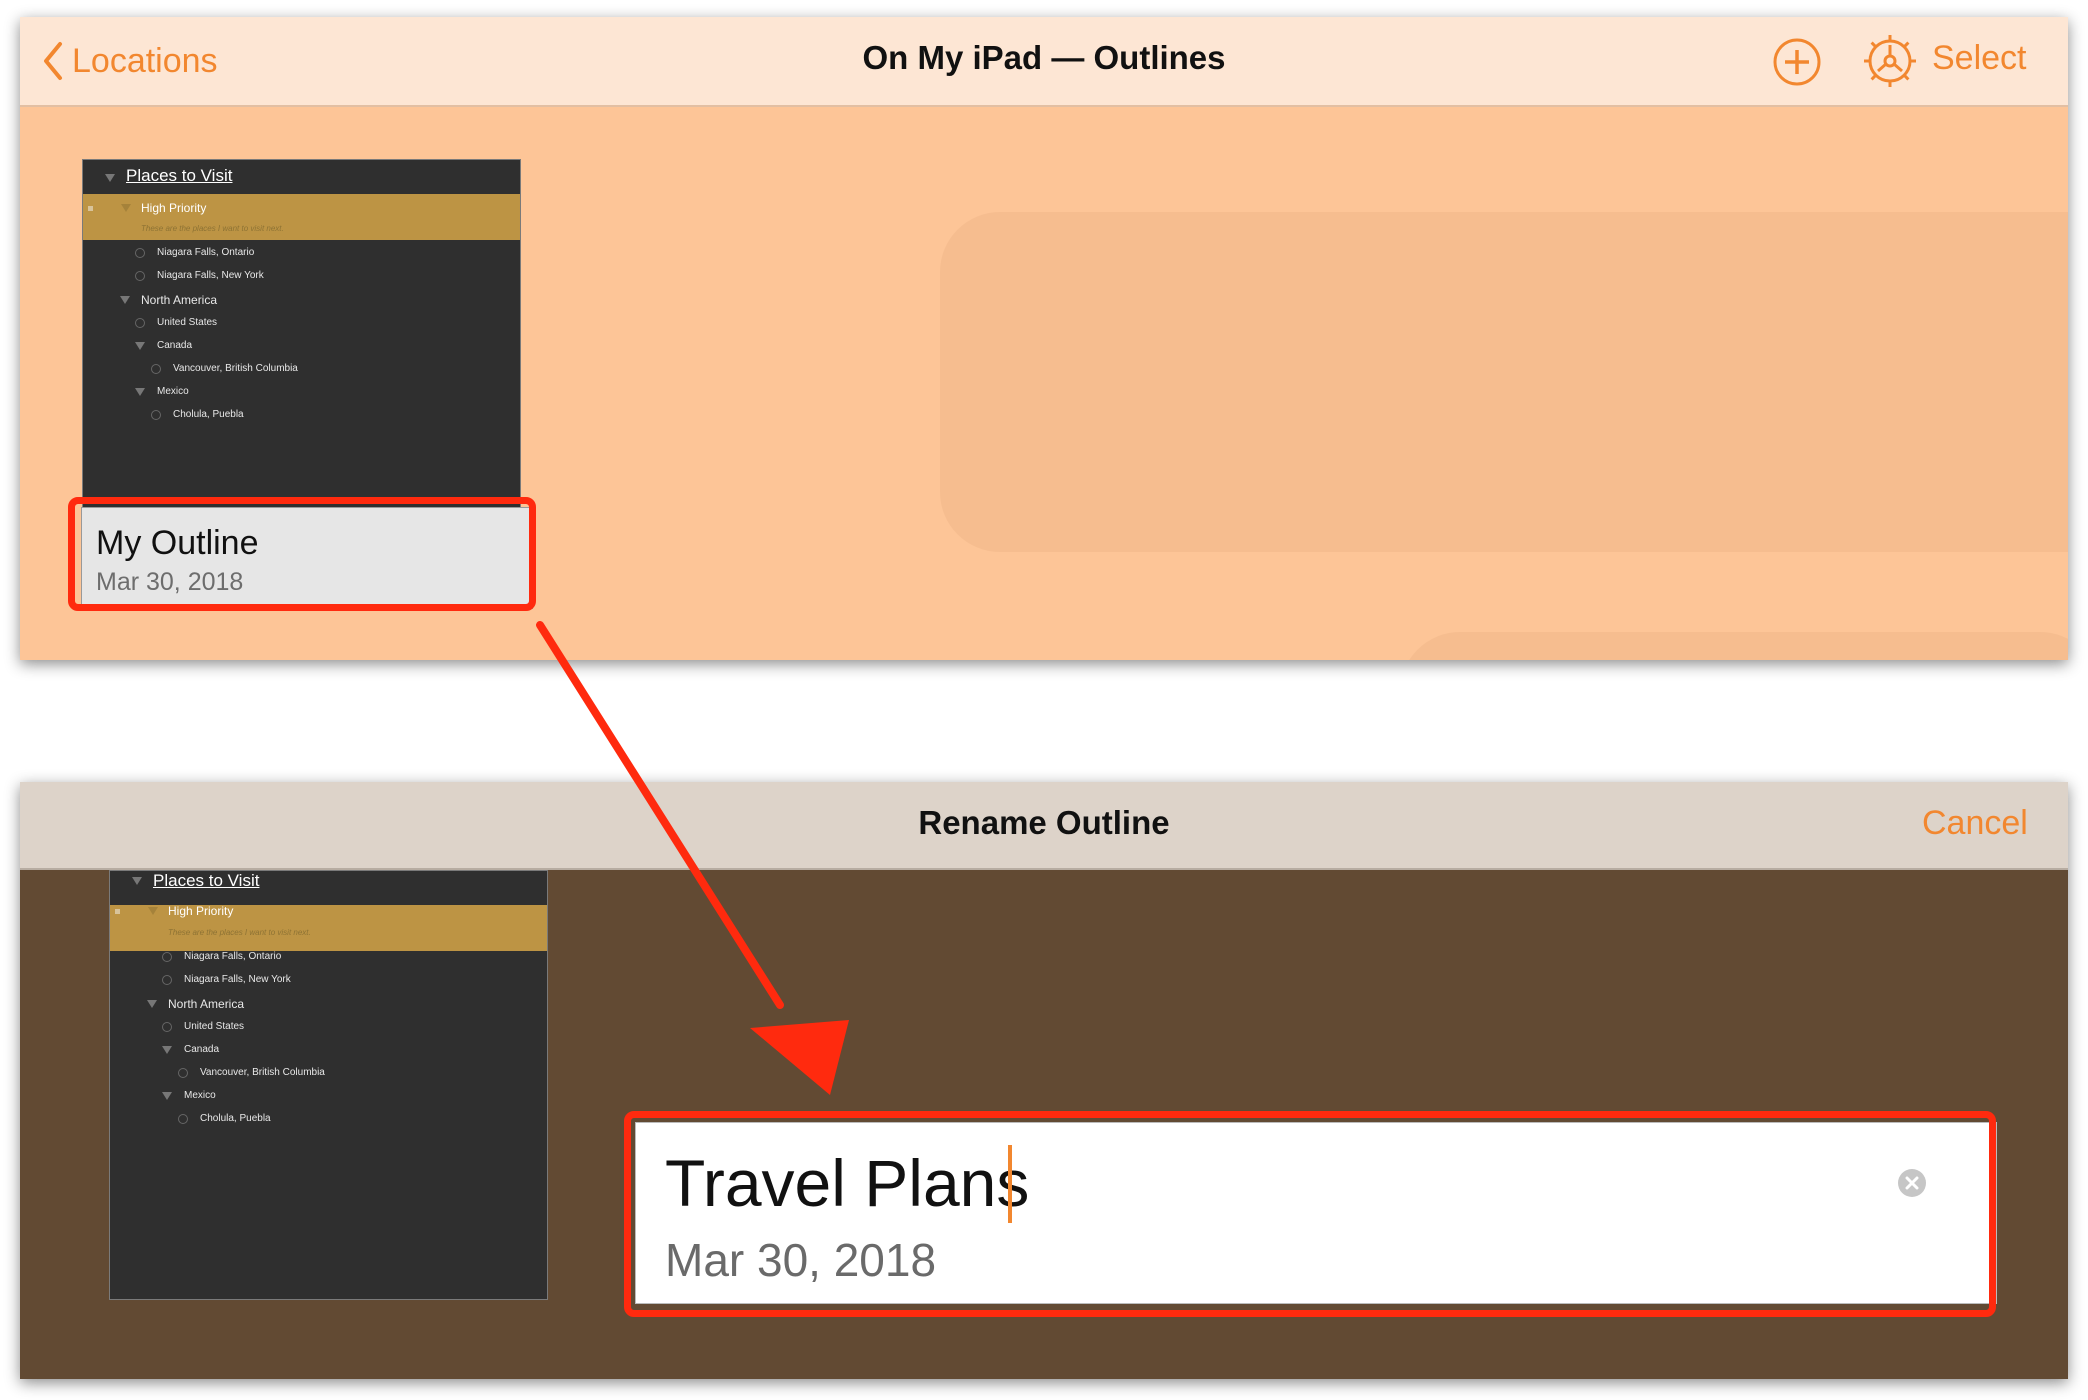  I want to click on navigation-bar: Rename Outline Cancel, so click(1044, 826).